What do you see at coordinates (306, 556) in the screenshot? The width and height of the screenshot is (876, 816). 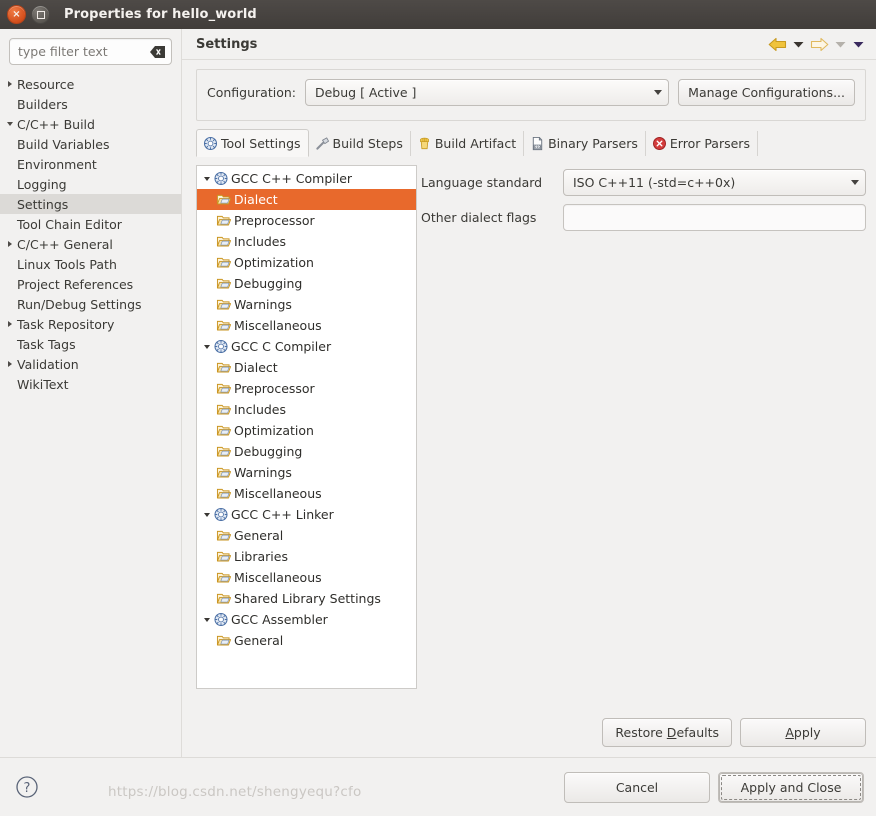 I see `tool-tree-item-libraries: Libraries` at bounding box center [306, 556].